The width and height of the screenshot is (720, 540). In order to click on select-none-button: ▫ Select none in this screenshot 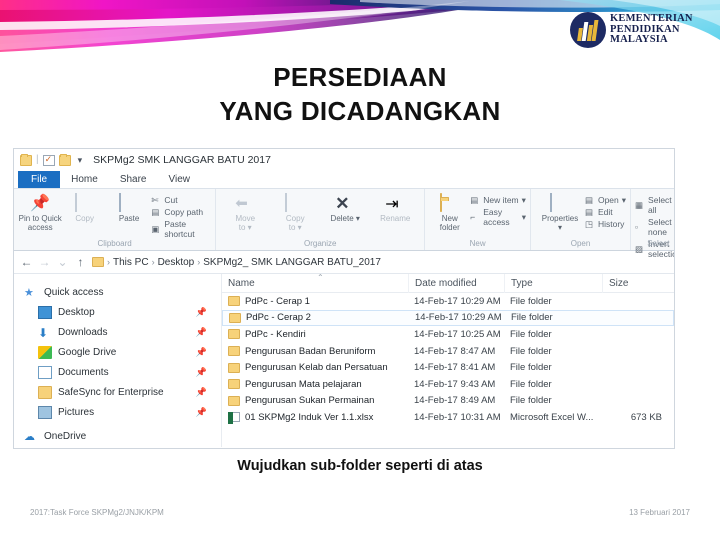, I will do `click(654, 227)`.